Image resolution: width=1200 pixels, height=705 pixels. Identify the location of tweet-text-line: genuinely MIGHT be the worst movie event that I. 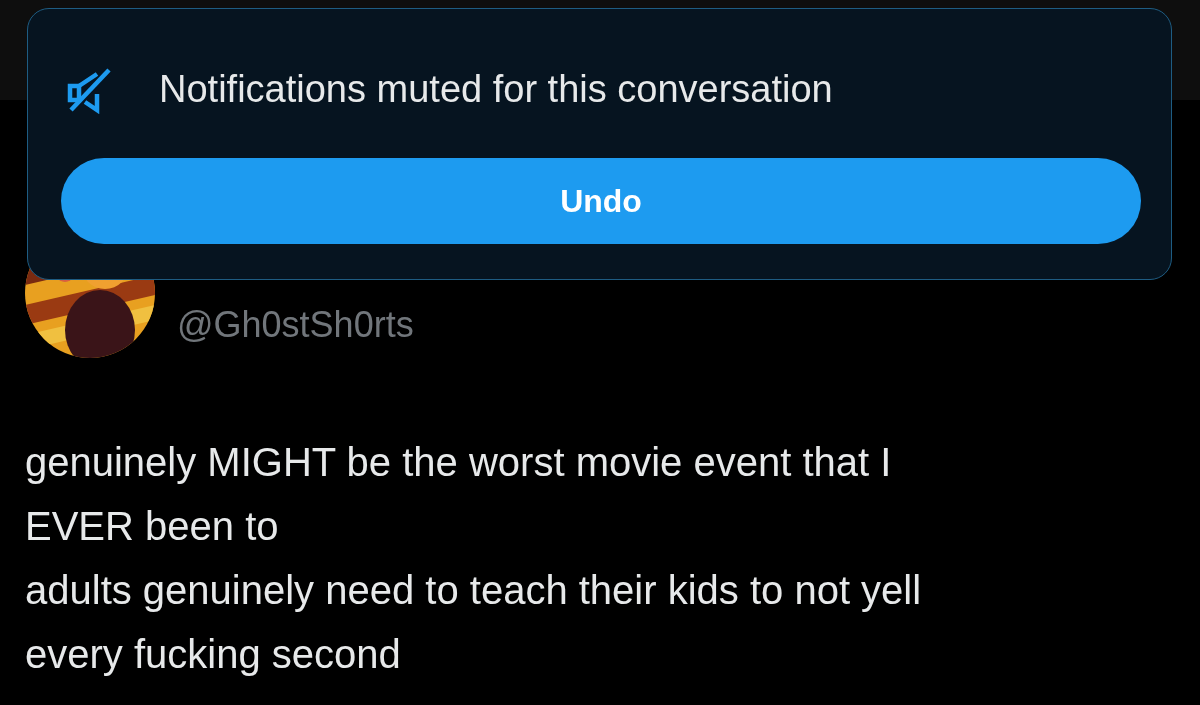
(458, 462).